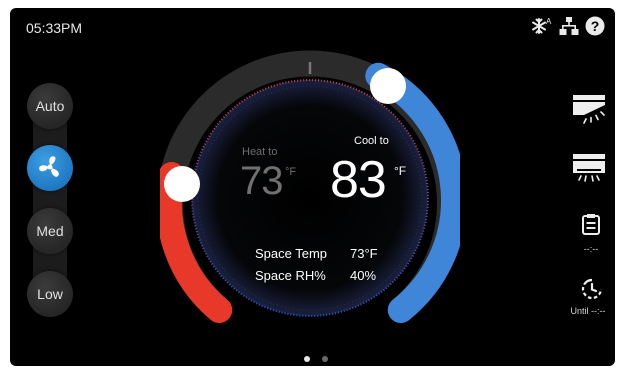  Describe the element at coordinates (291, 253) in the screenshot. I see `space-temp-label: Space Temp` at that location.